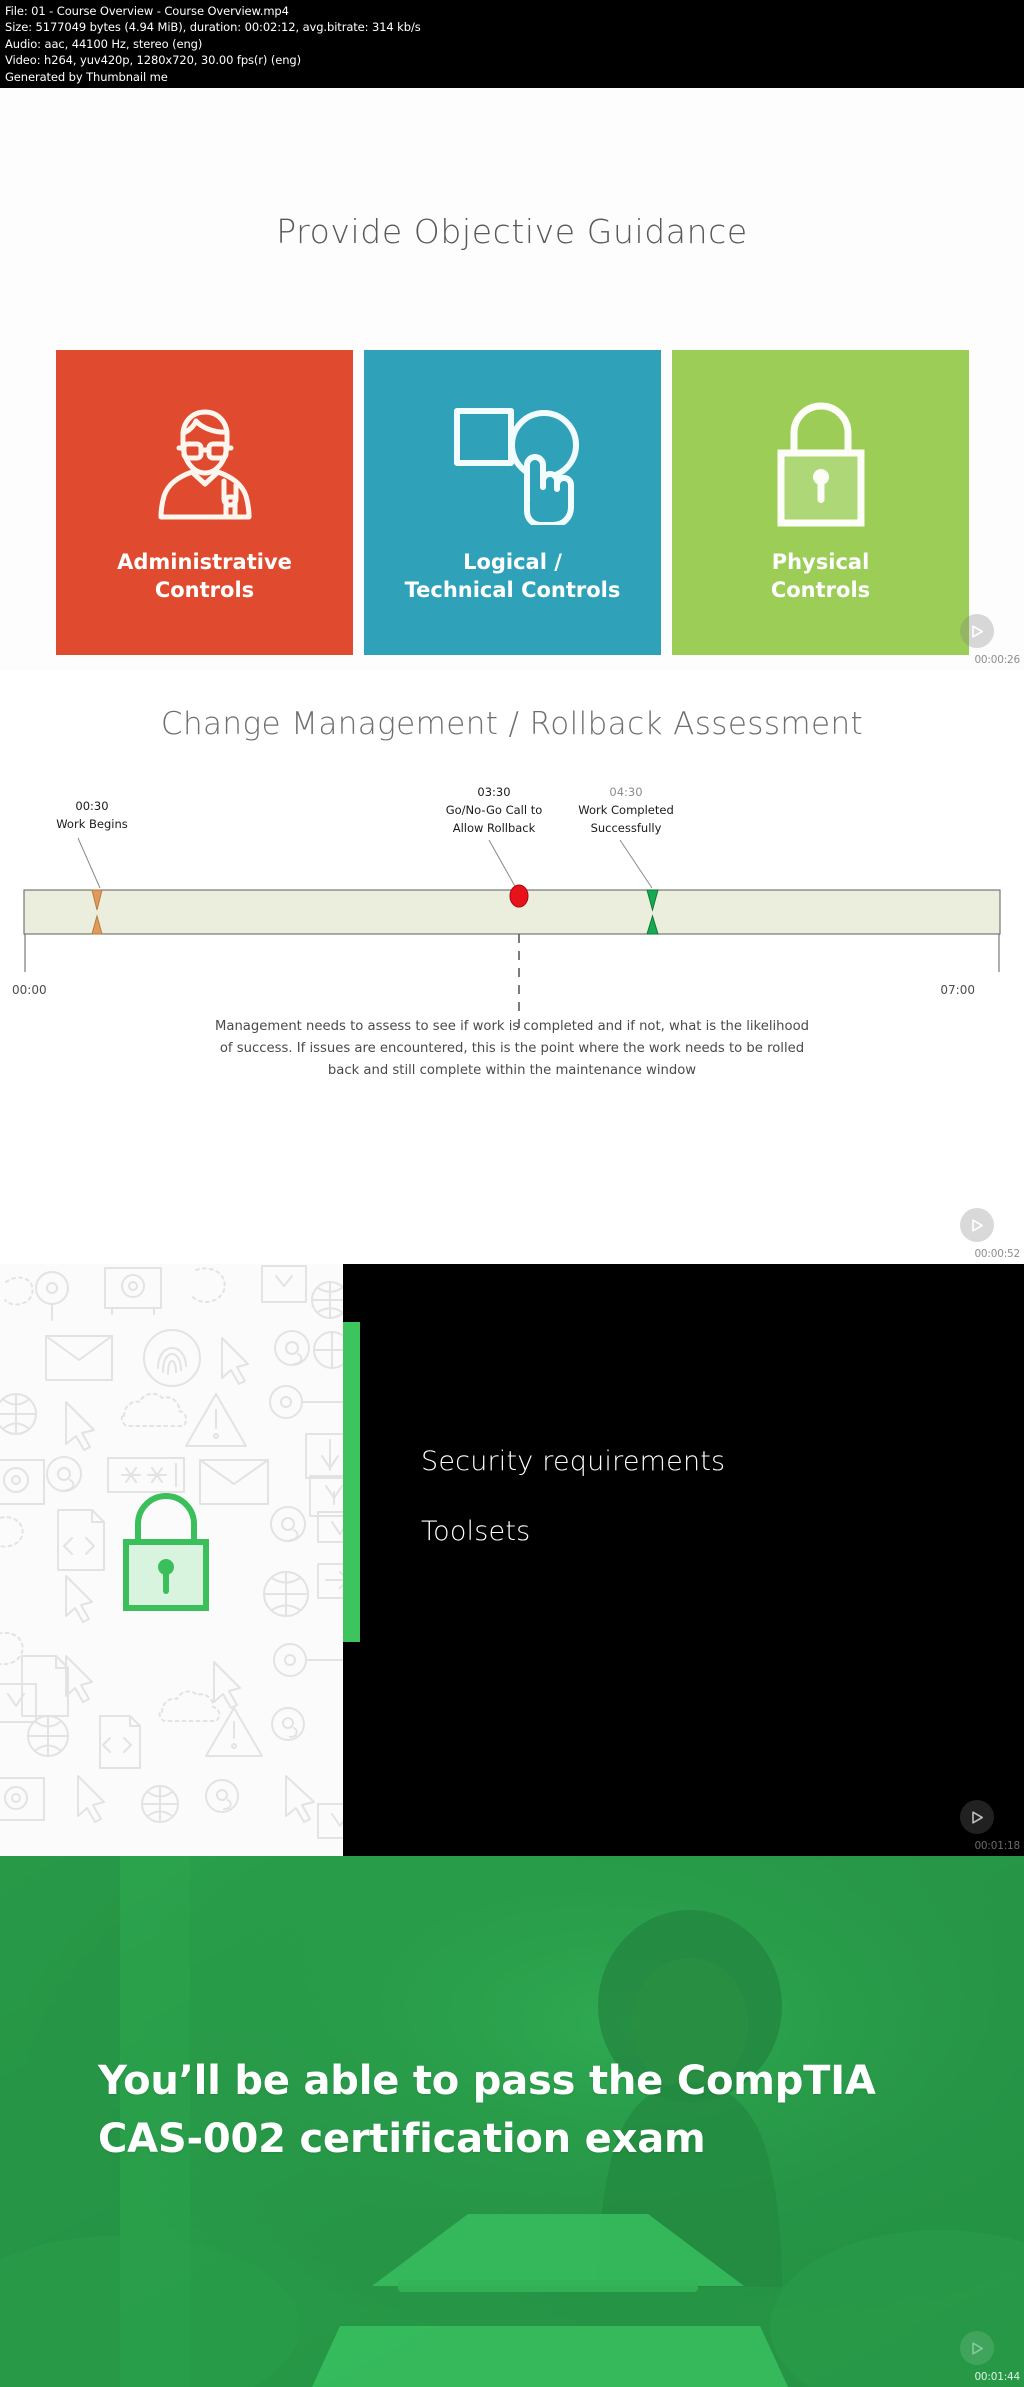 The width and height of the screenshot is (1024, 2387). Describe the element at coordinates (573, 1461) in the screenshot. I see `list-item: Security requirements` at that location.